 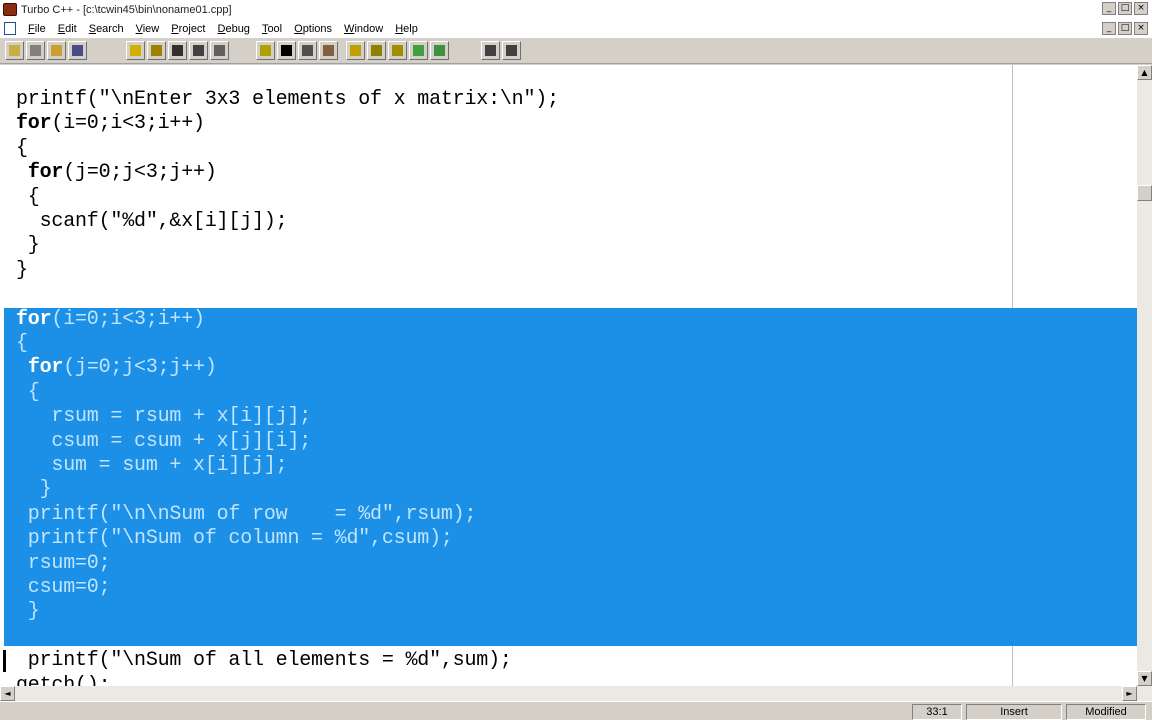 I want to click on close-button: ×, so click(x=1141, y=8).